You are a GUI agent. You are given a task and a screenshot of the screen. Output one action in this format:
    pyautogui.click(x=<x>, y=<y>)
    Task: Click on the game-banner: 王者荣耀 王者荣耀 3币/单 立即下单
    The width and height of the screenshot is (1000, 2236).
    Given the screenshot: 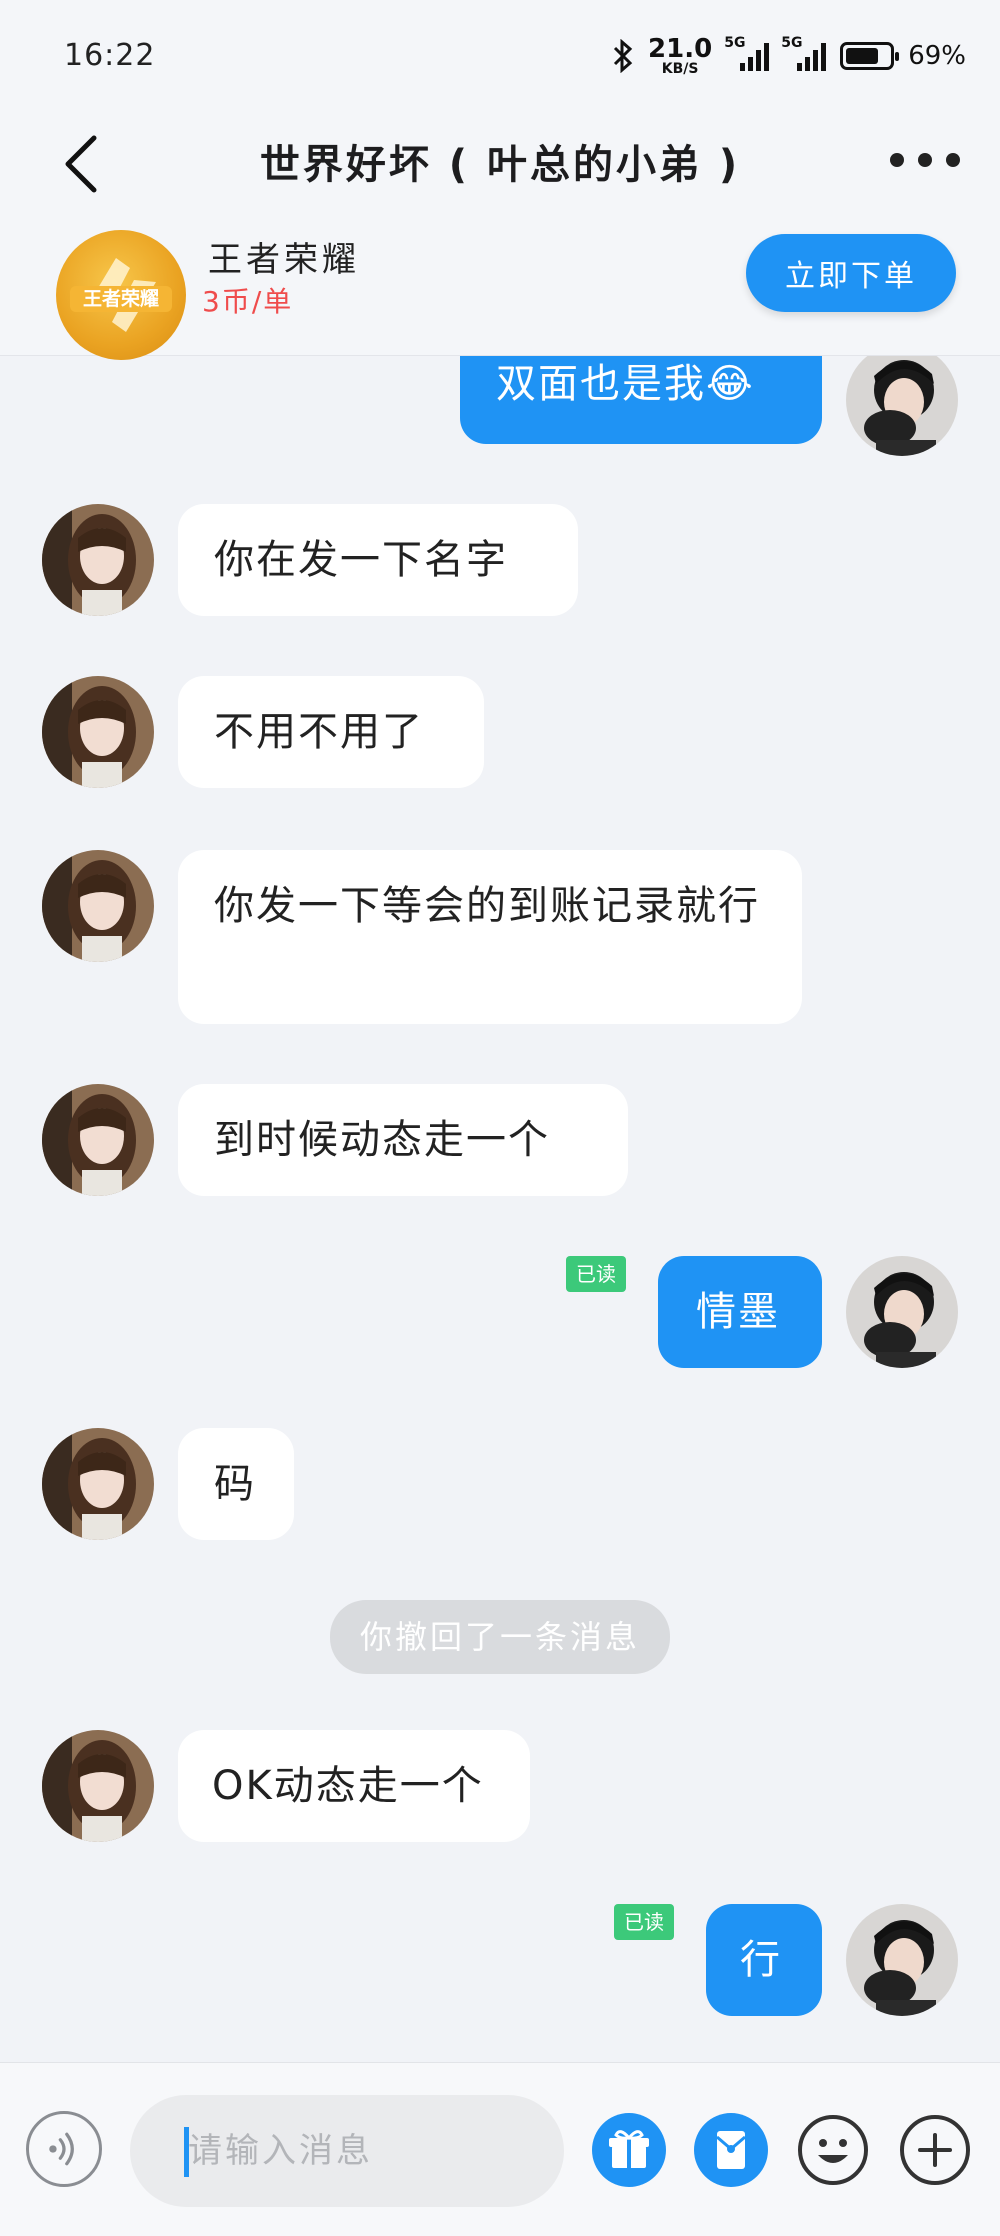 What is the action you would take?
    pyautogui.click(x=500, y=290)
    